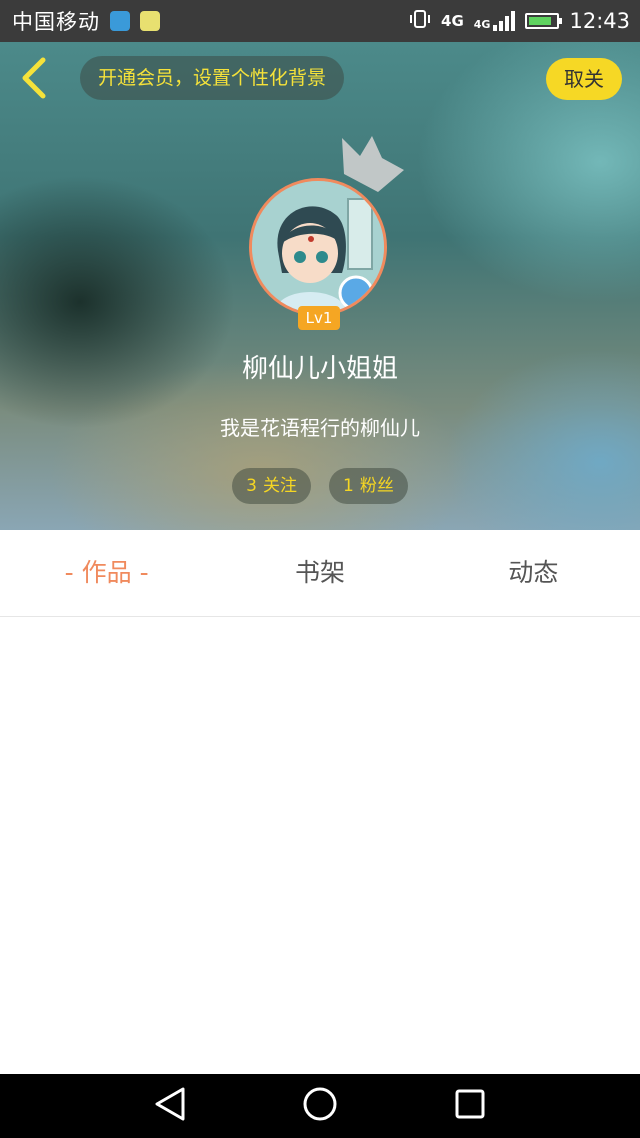  I want to click on following-count-button: 3 关注, so click(271, 486).